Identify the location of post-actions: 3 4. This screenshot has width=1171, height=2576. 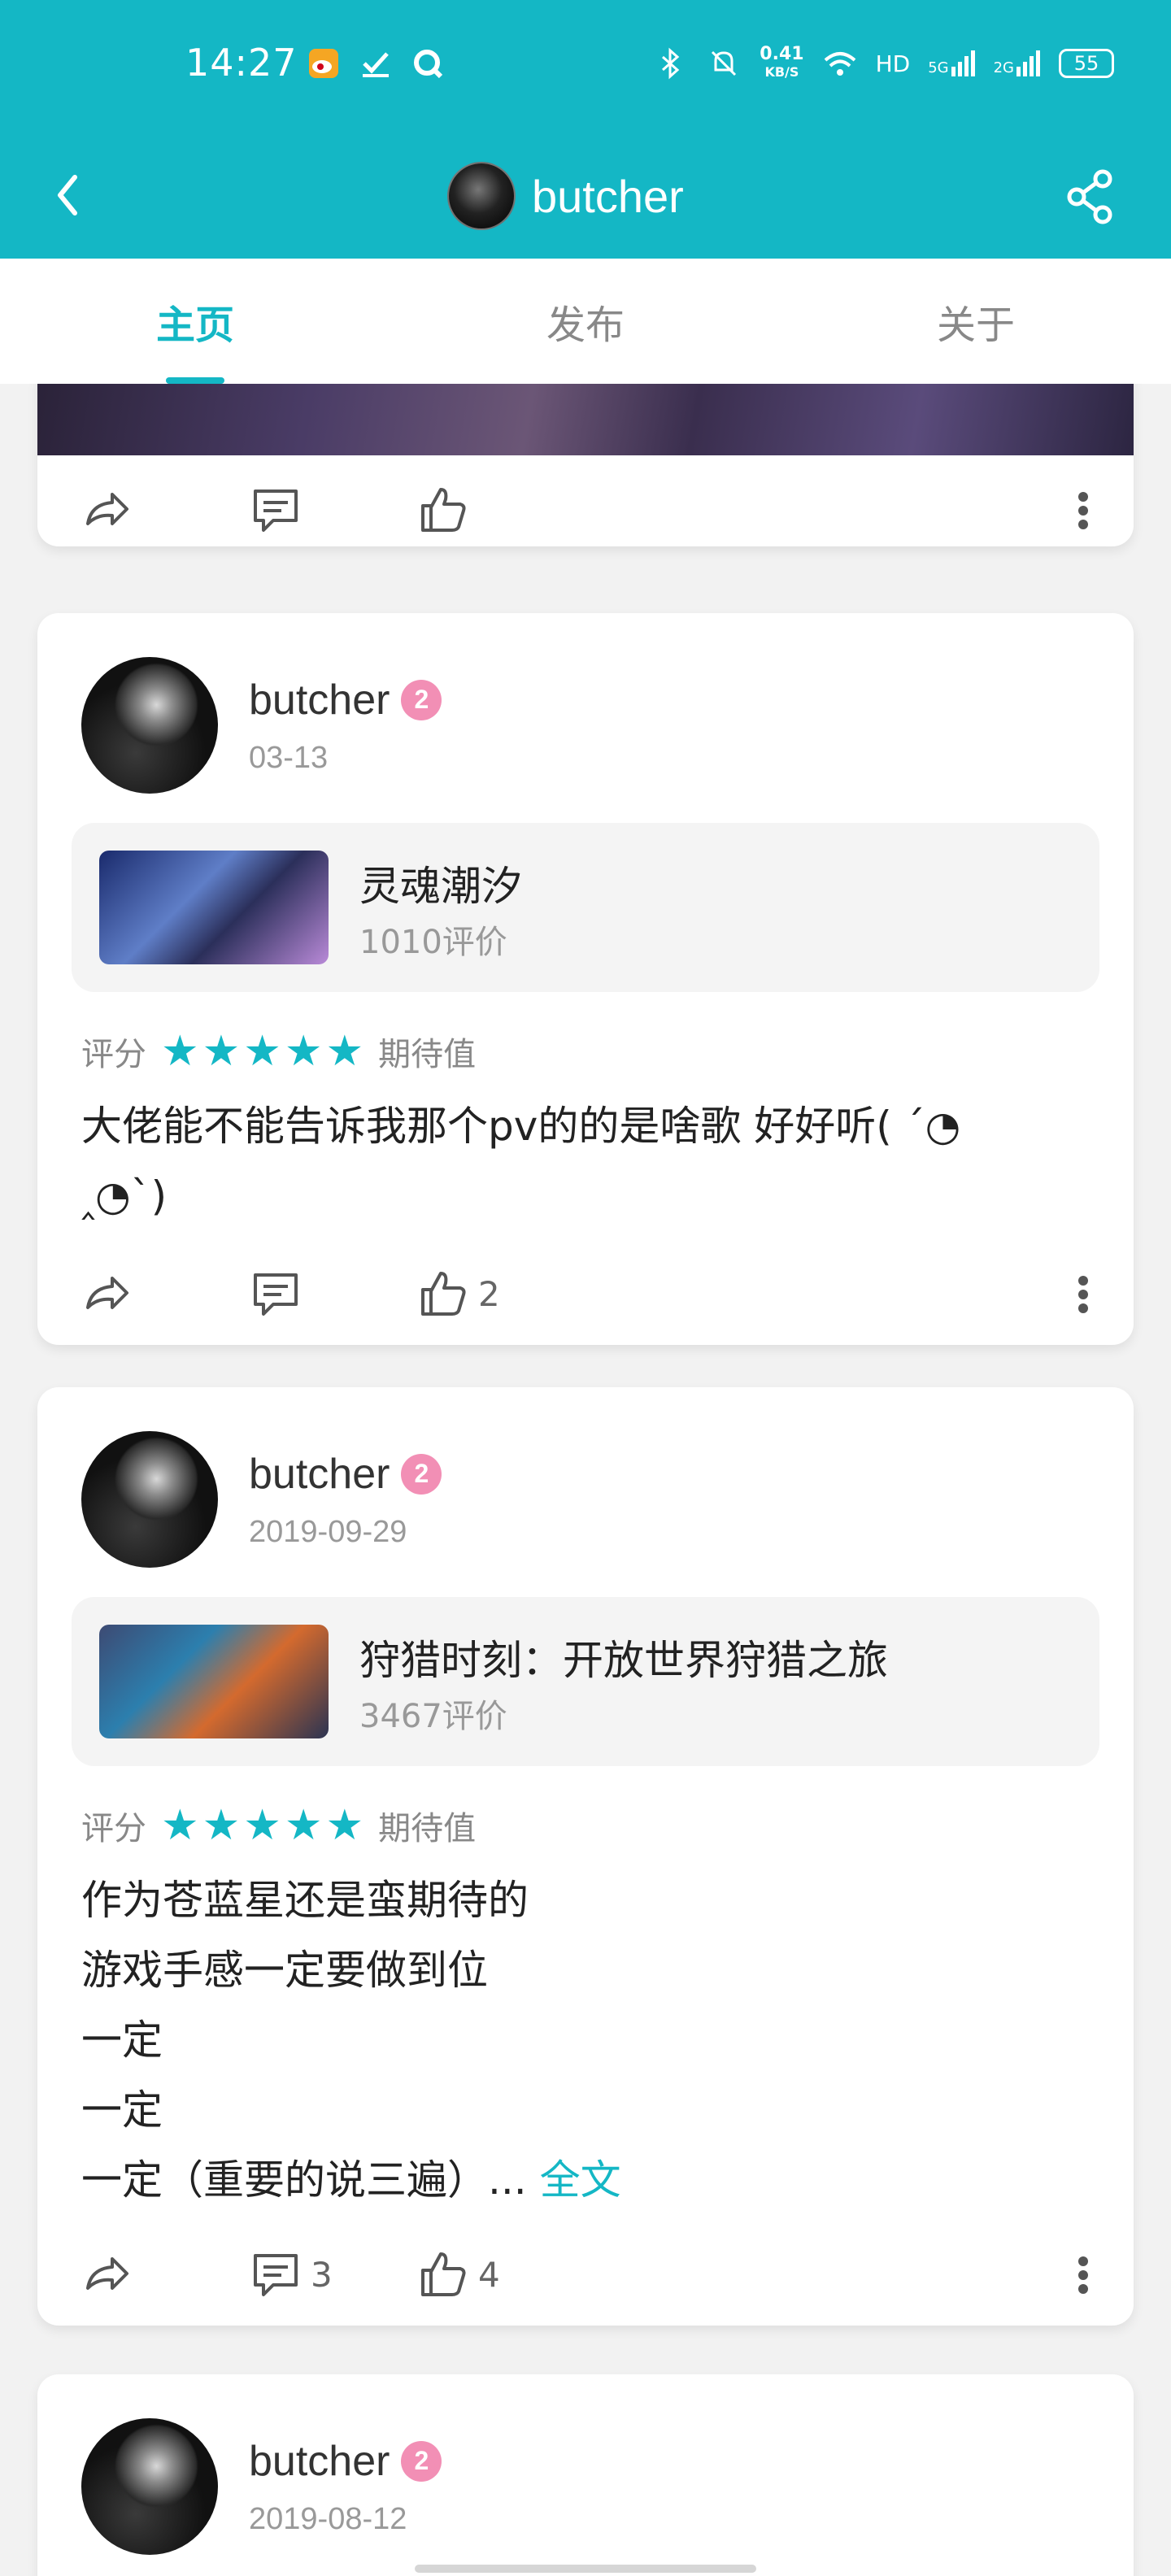
(585, 2273).